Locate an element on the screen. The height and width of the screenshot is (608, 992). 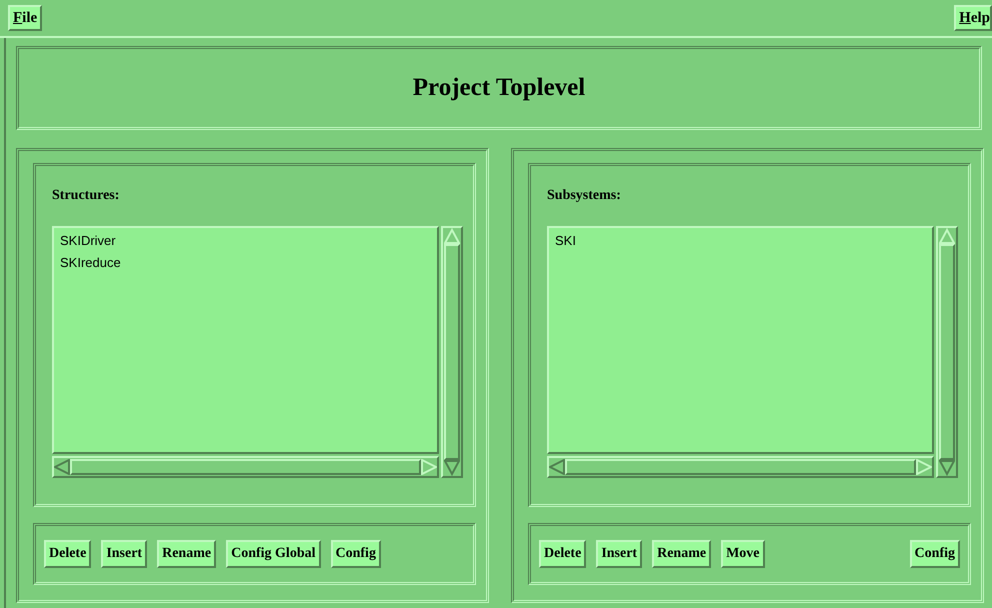
action-button: Config Global is located at coordinates (273, 554).